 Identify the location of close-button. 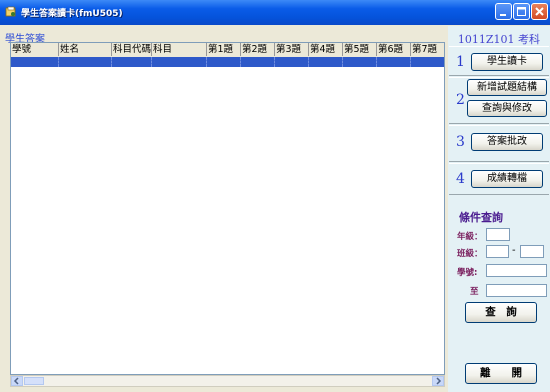
(539, 11).